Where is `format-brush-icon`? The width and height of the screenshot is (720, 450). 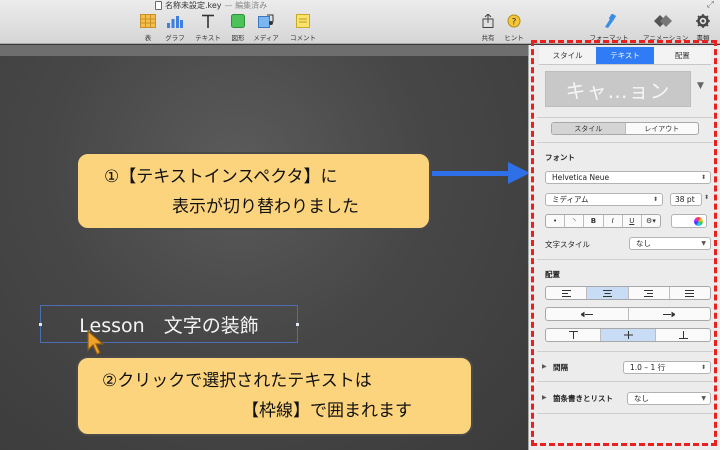
format-brush-icon is located at coordinates (609, 21).